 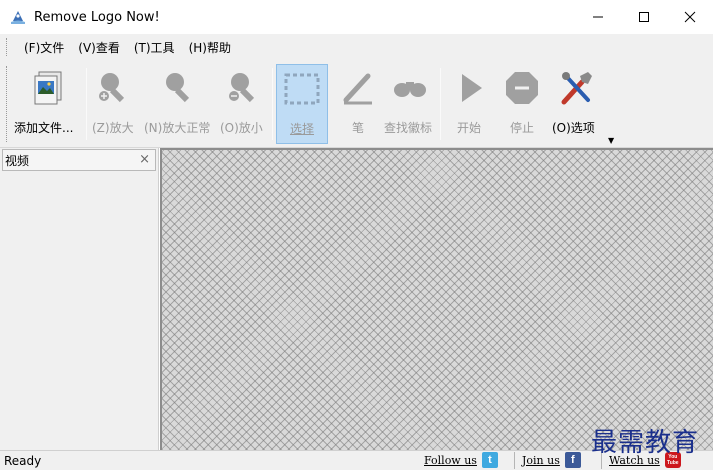 What do you see at coordinates (97, 17) in the screenshot?
I see `window-title: Remove Logo Now!` at bounding box center [97, 17].